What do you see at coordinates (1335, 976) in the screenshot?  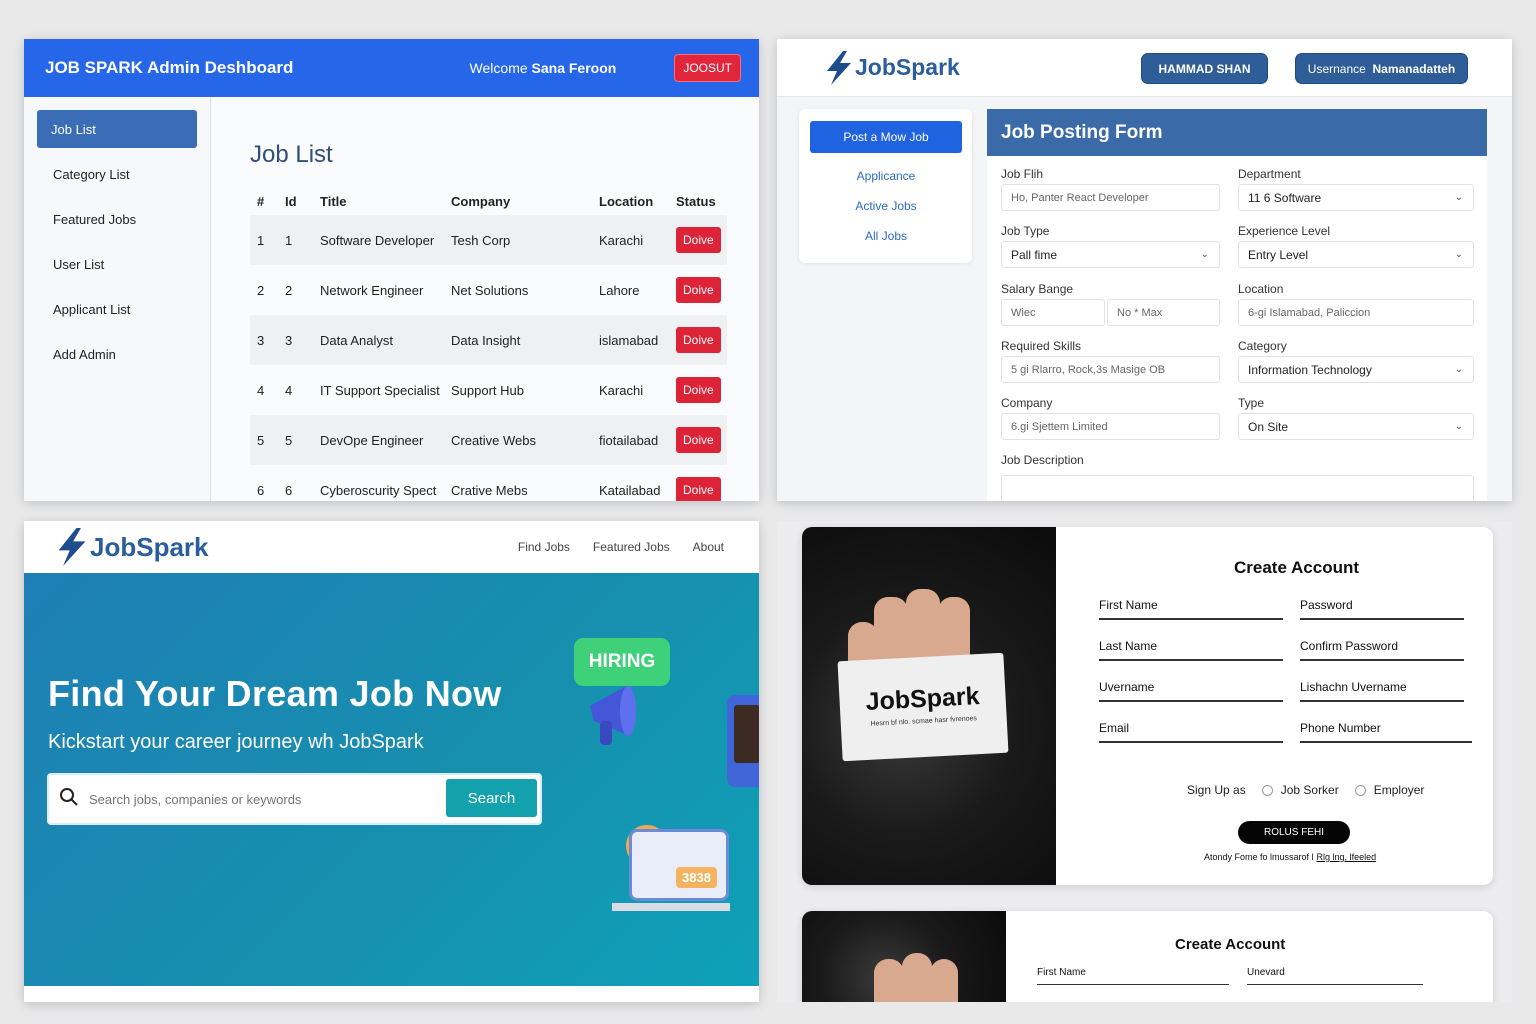 I see `username-field: Unevard` at bounding box center [1335, 976].